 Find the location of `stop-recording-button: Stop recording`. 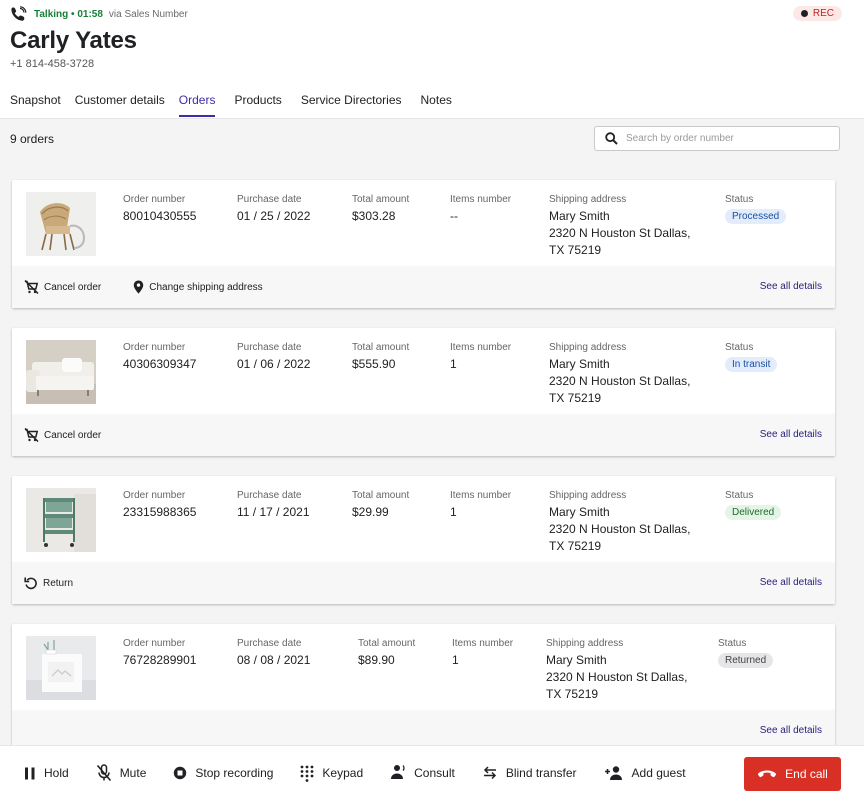

stop-recording-button: Stop recording is located at coordinates (223, 773).